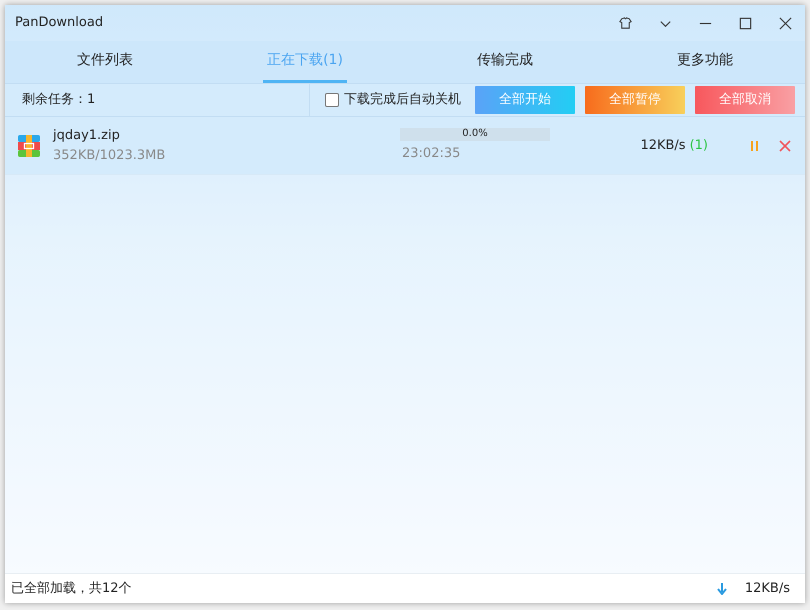  What do you see at coordinates (109, 155) in the screenshot?
I see `file-size: 352KB/1023.3MB` at bounding box center [109, 155].